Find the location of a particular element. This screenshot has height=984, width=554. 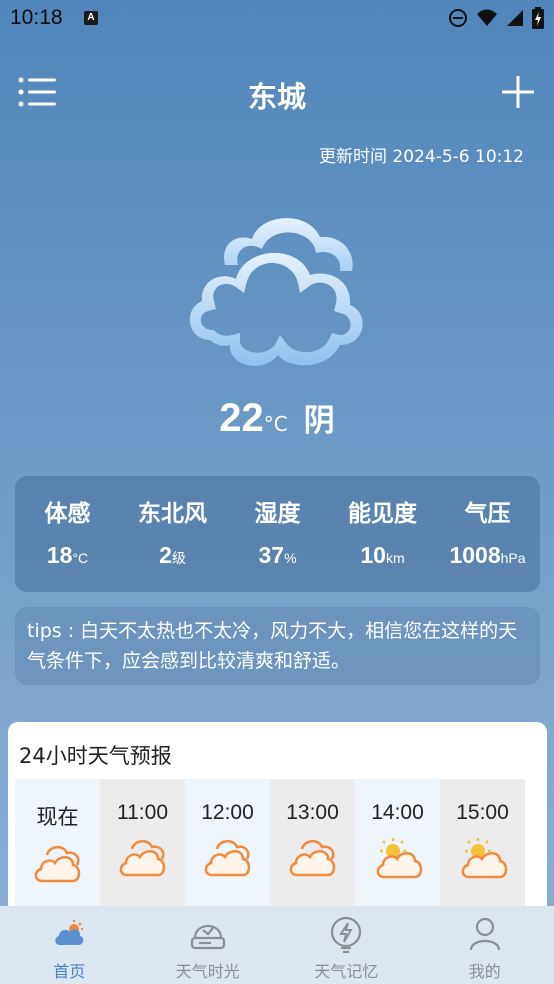

bottom-nav: 首页 天气时光 天气记忆 我的 is located at coordinates (277, 945).